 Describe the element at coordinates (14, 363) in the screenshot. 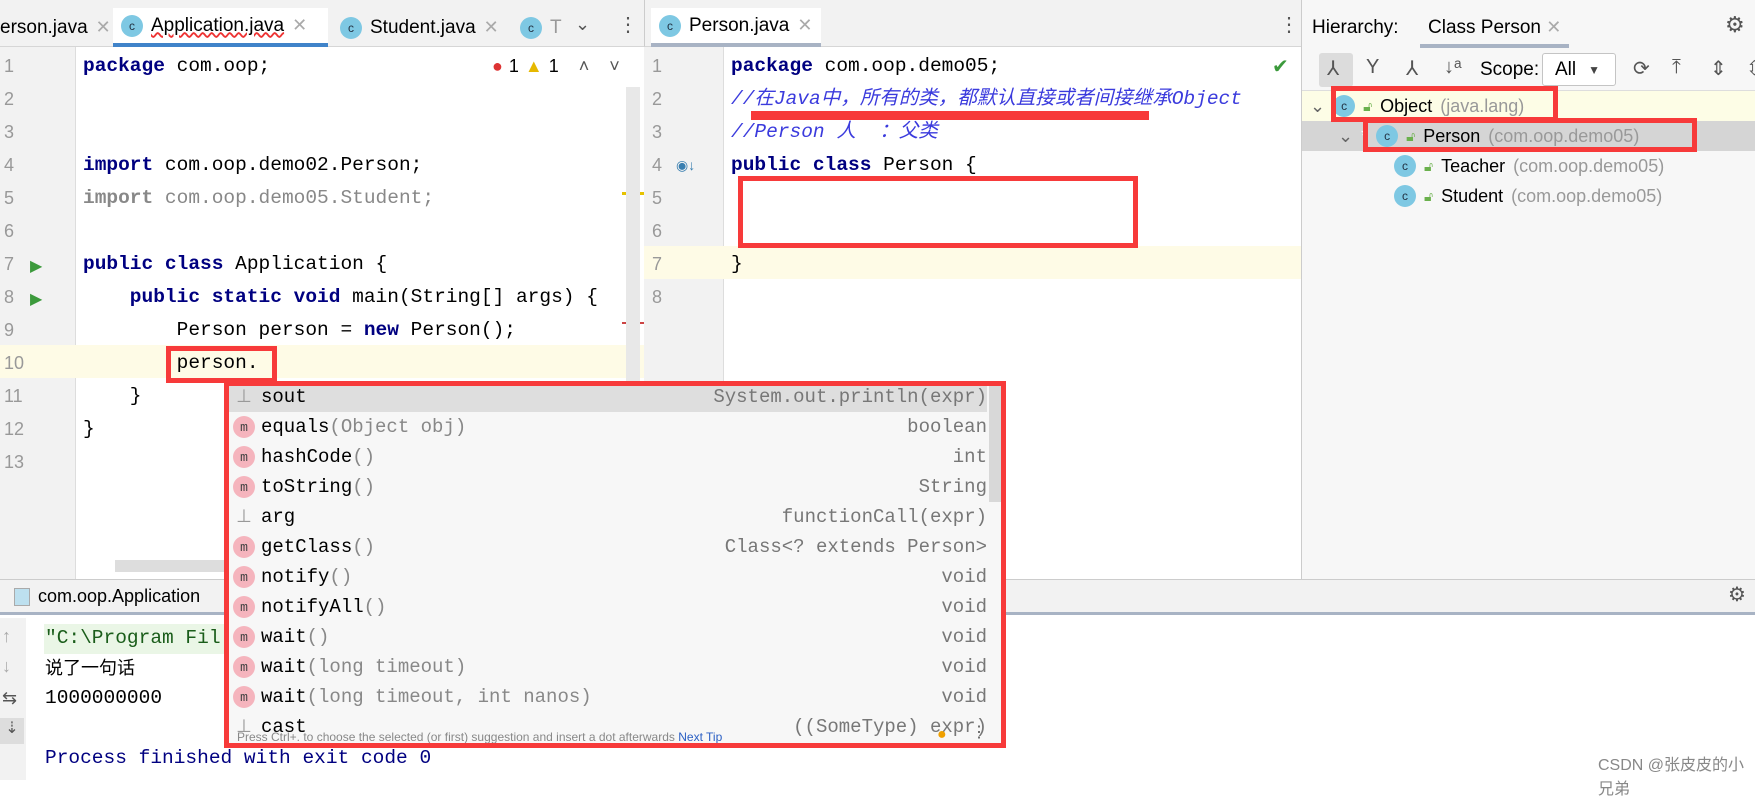

I see `line-number: 10` at that location.